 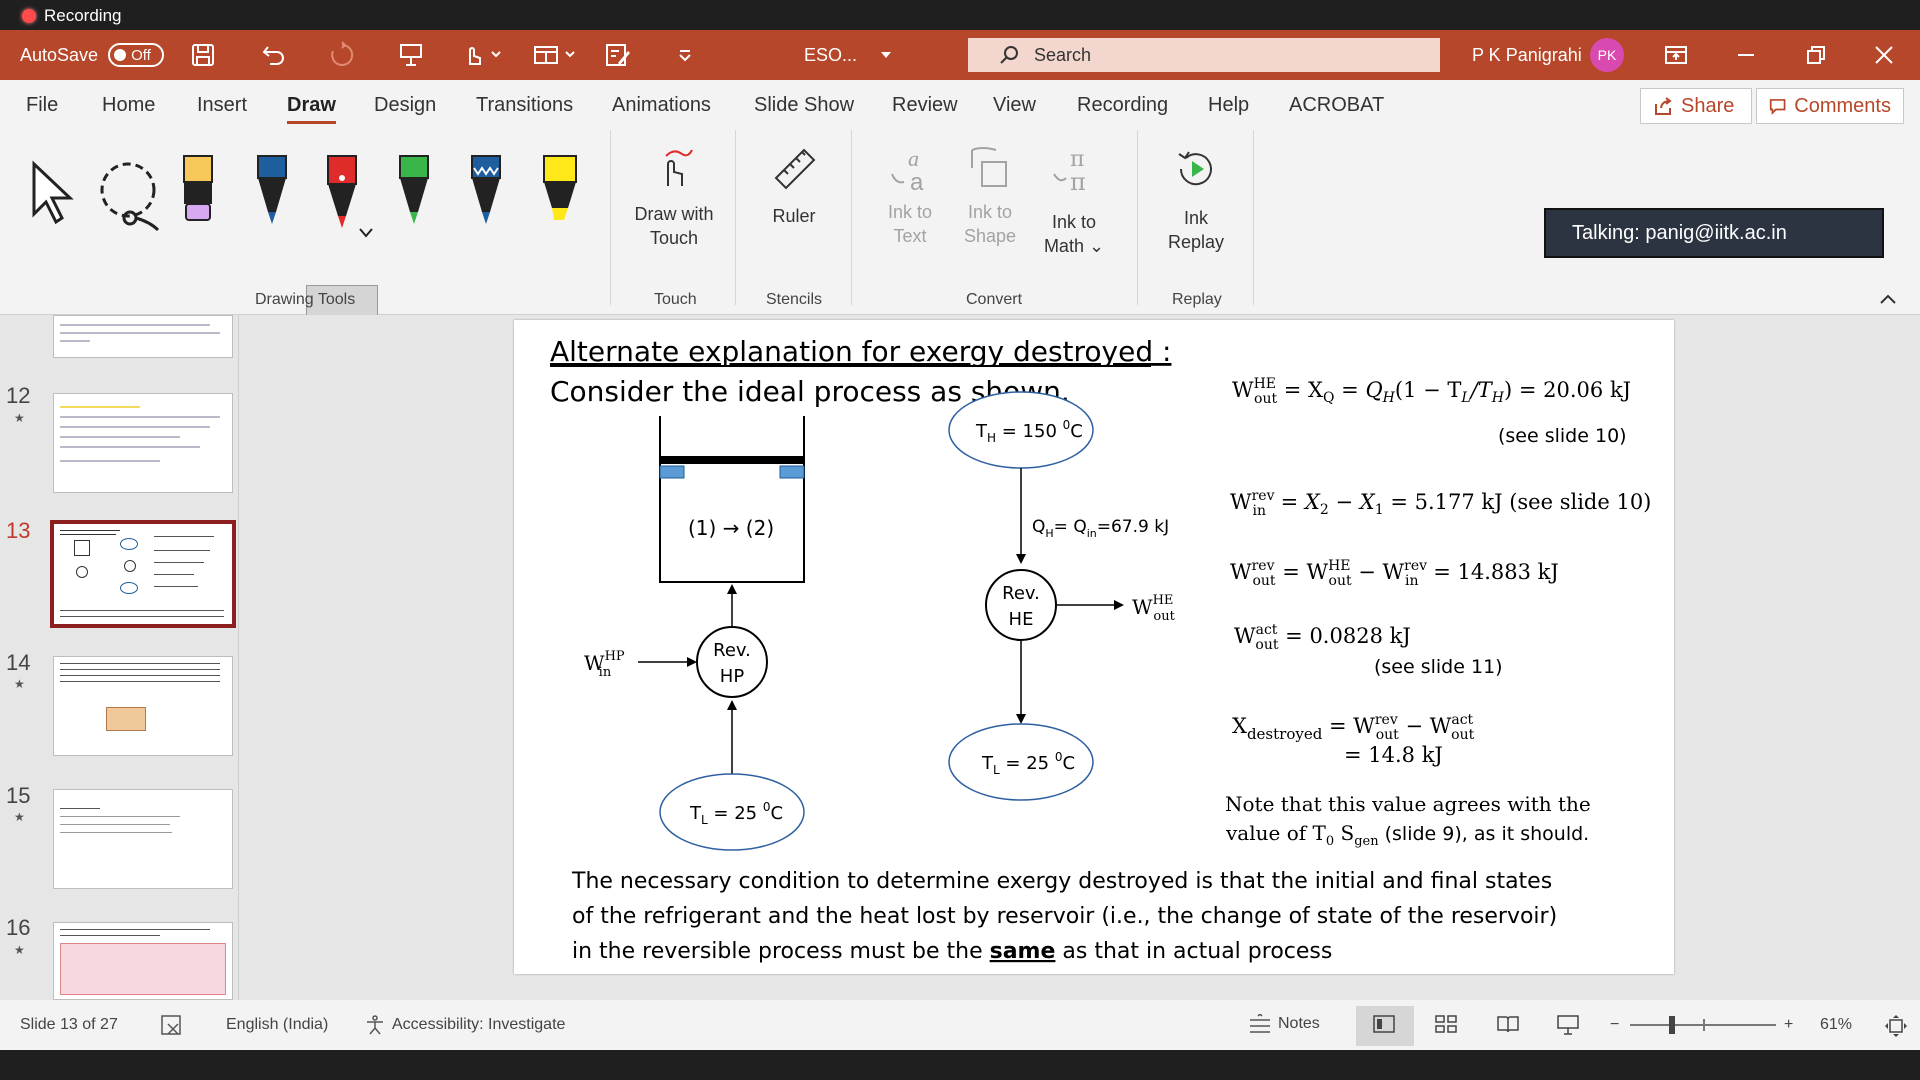 I want to click on normal-view-button, so click(x=1384, y=1026).